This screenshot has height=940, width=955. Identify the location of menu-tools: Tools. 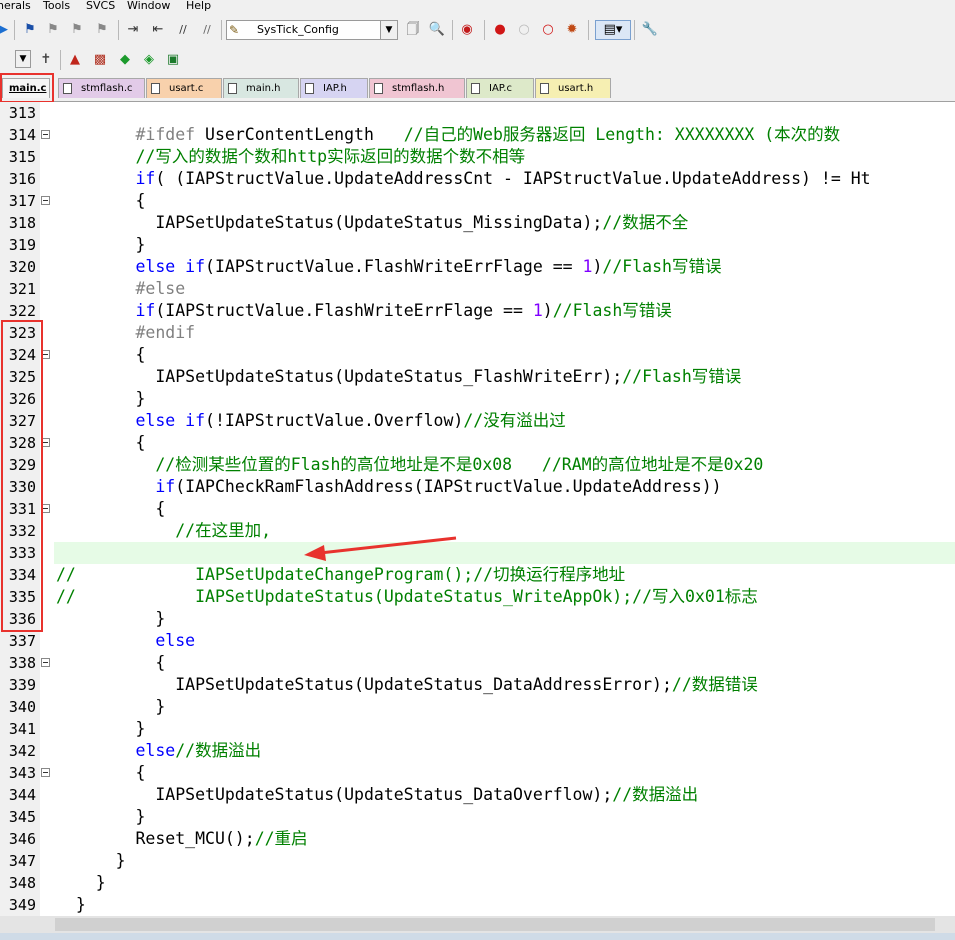
(56, 6).